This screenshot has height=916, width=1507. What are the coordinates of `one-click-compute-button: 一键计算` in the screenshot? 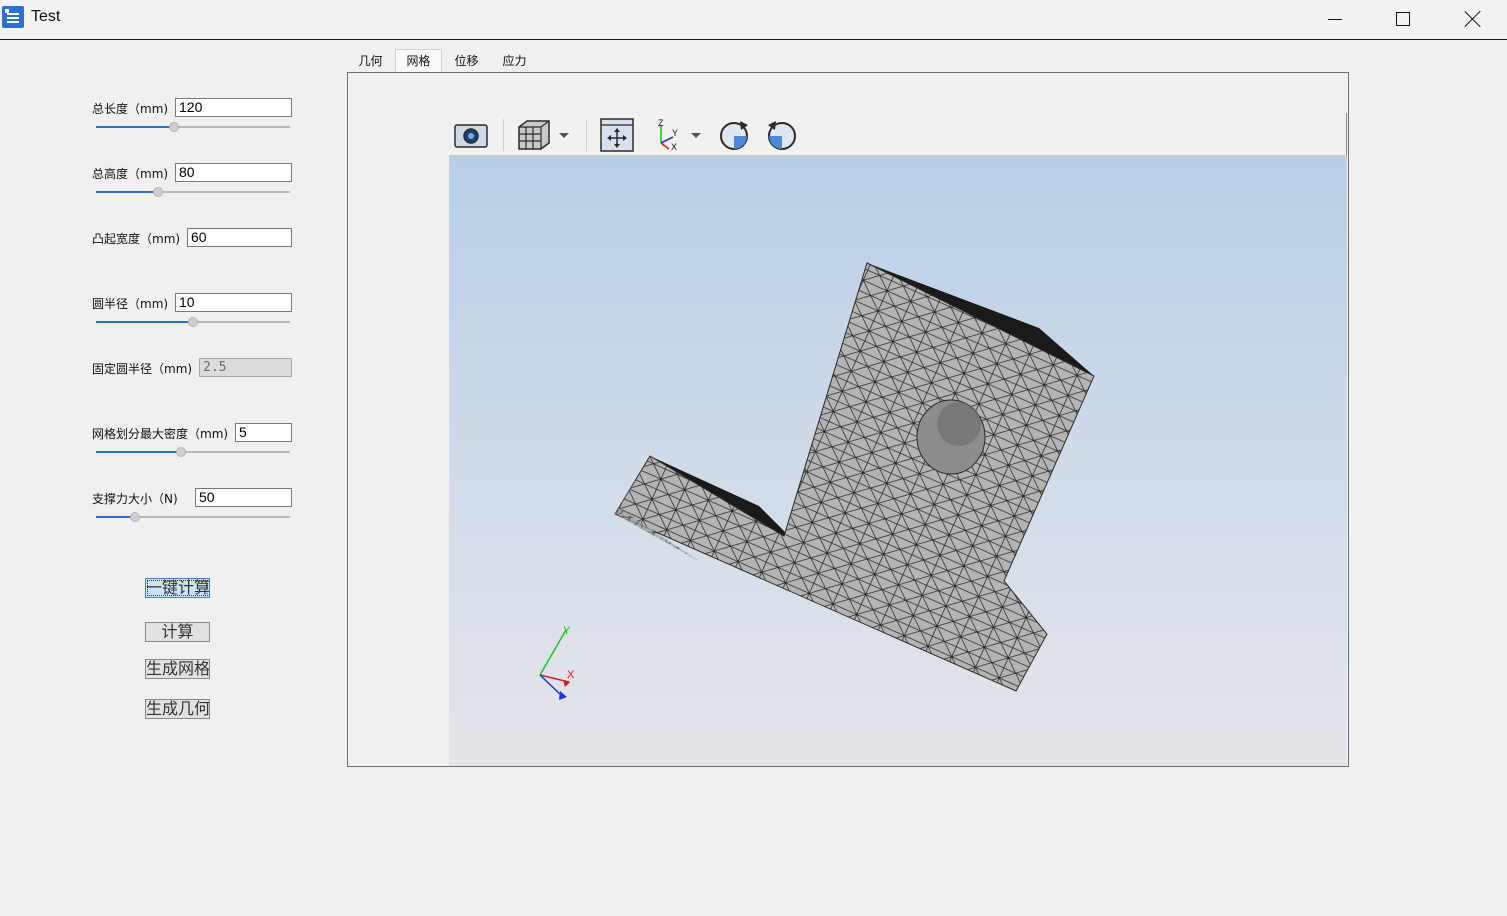 It's located at (177, 588).